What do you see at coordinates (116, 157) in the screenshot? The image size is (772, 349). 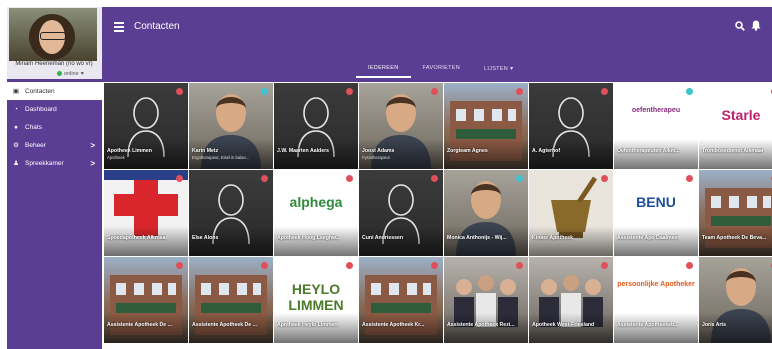 I see `contact-subtitle: Apotheek` at bounding box center [116, 157].